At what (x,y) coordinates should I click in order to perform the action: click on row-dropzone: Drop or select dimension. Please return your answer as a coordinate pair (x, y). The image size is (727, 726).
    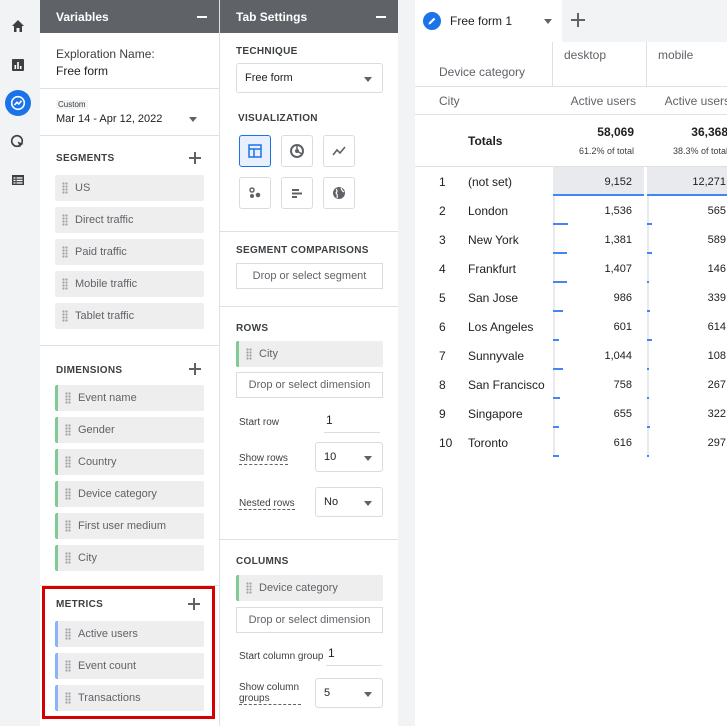
    Looking at the image, I should click on (309, 385).